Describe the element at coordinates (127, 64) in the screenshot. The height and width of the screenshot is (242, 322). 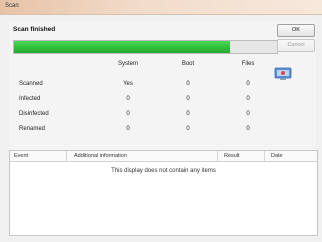
I see `column-system: System` at that location.